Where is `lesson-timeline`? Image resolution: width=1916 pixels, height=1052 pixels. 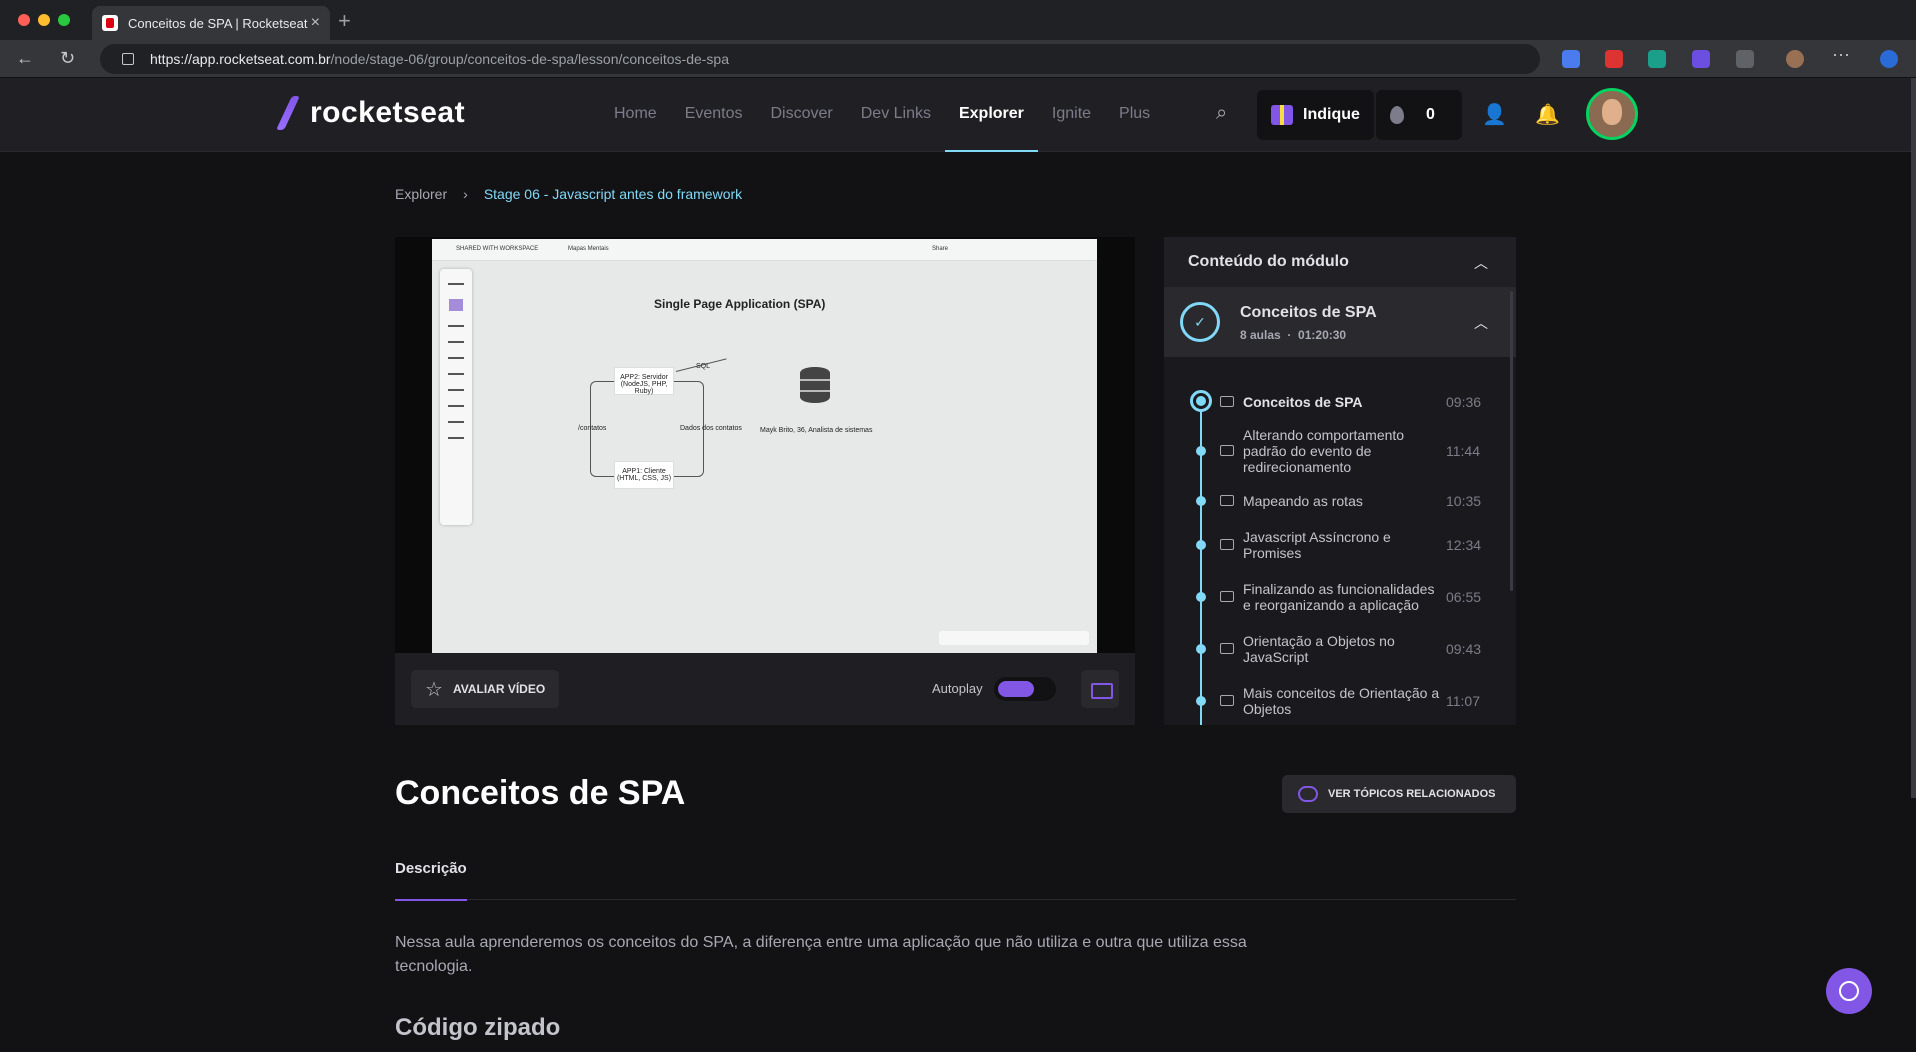
lesson-timeline is located at coordinates (1201, 560).